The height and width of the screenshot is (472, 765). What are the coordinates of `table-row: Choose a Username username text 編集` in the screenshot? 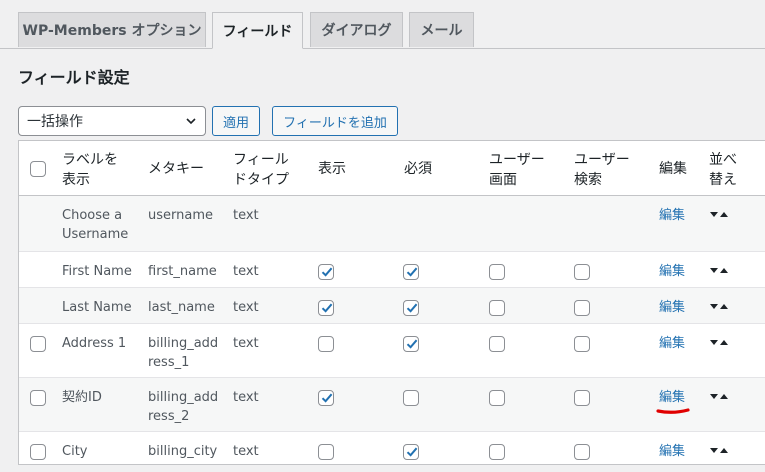 It's located at (392, 223).